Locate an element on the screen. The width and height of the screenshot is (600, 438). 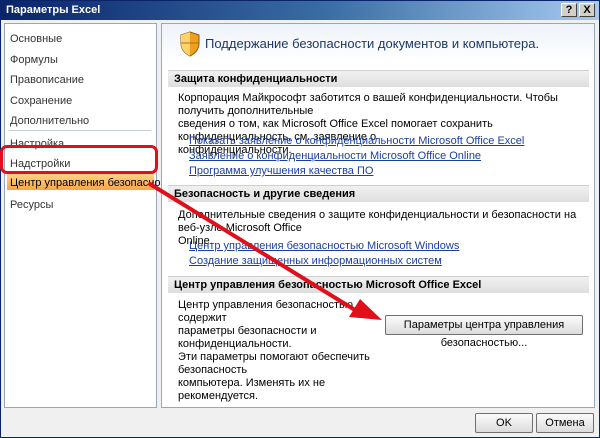
sidebar-item-save: Сохранение is located at coordinates (41, 101).